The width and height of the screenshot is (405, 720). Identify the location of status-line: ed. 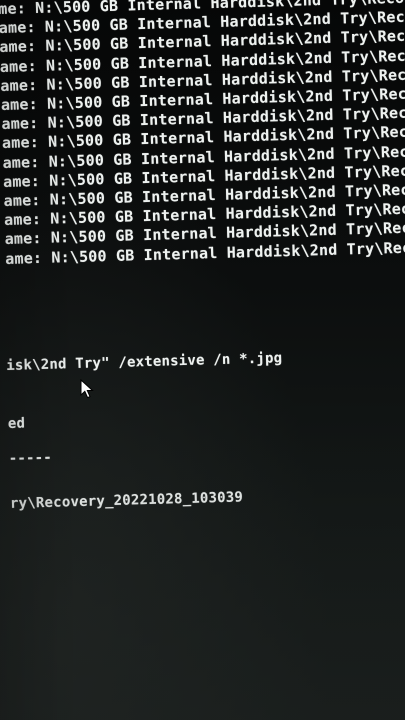
(16, 423).